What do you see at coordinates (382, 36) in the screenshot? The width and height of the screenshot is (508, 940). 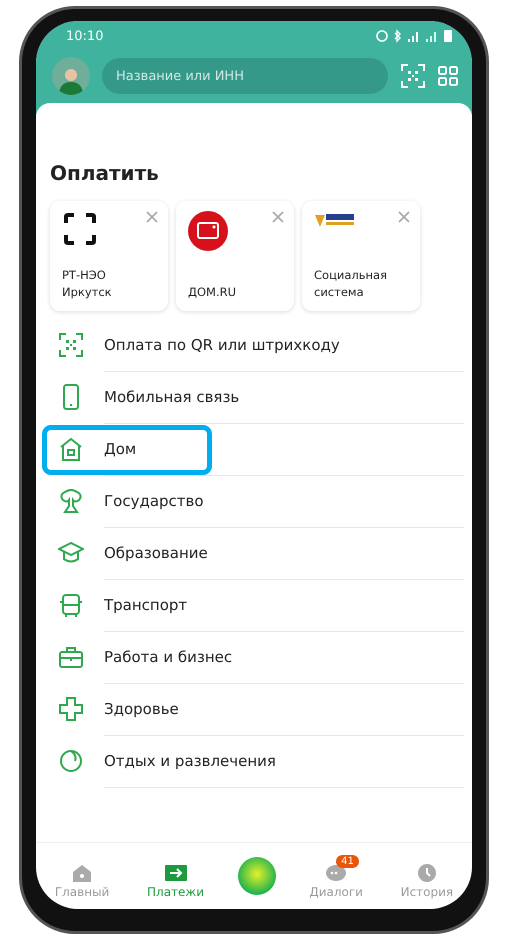 I see `alarm-icon` at bounding box center [382, 36].